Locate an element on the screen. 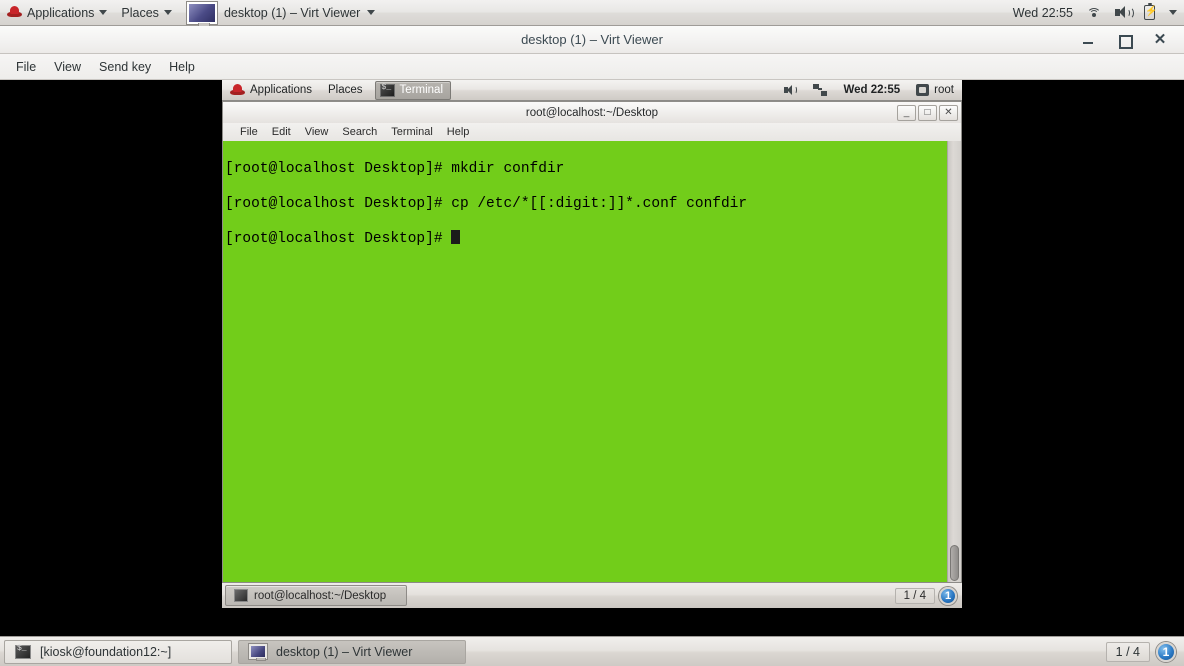 The height and width of the screenshot is (666, 1184). guest-workspace-badge: 1 is located at coordinates (948, 595).